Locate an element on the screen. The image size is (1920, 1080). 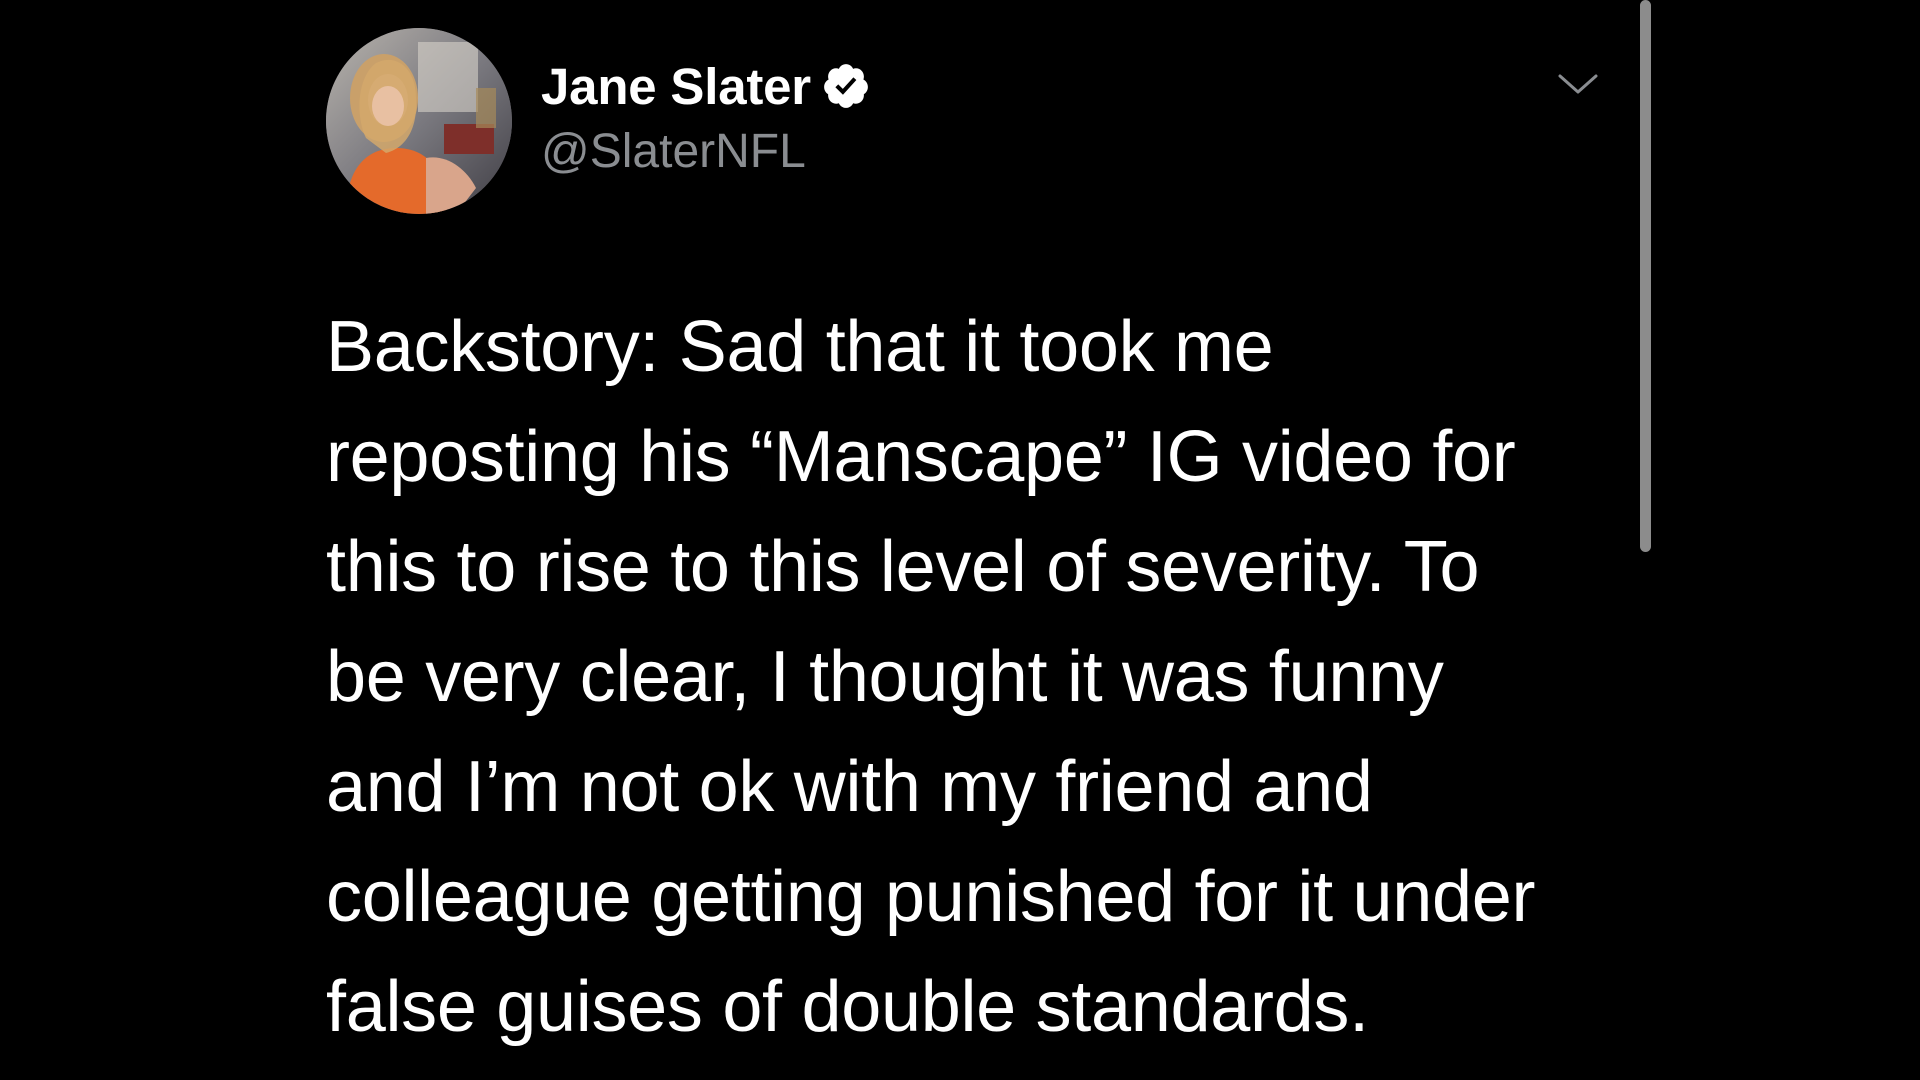
author-name-row: Jane Slater is located at coordinates (706, 86).